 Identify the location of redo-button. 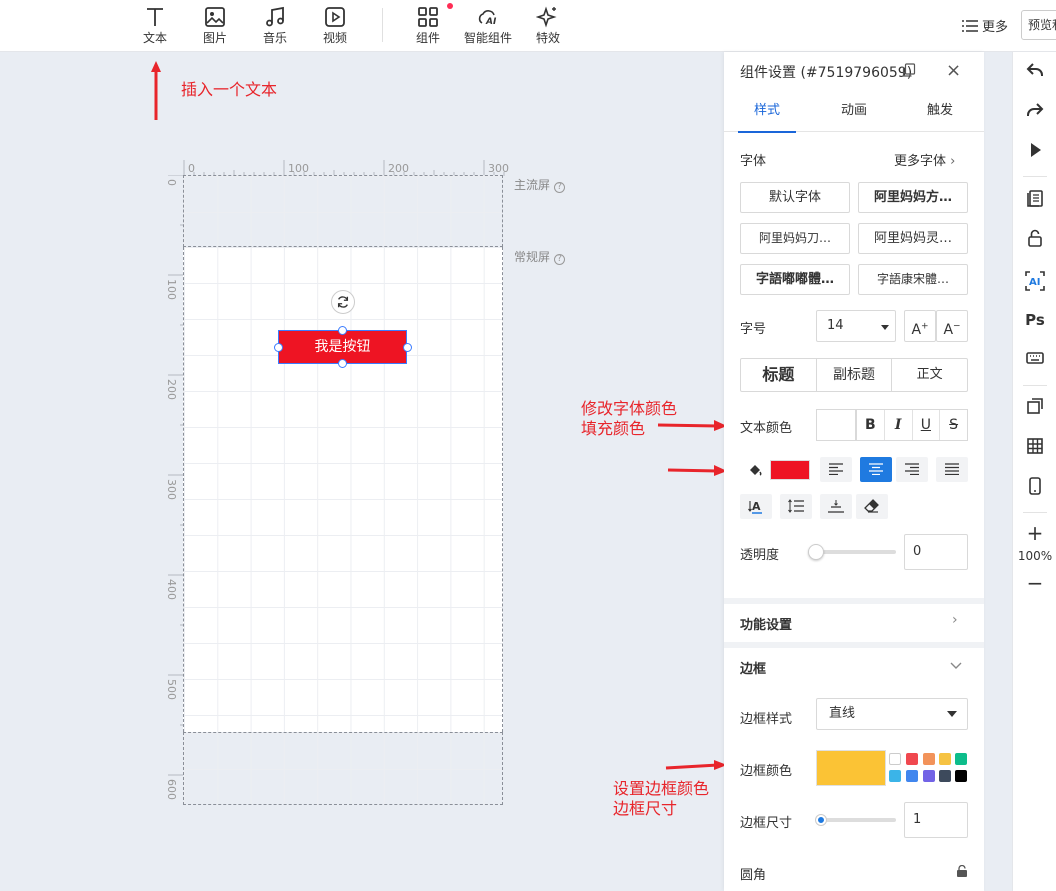
(1035, 112).